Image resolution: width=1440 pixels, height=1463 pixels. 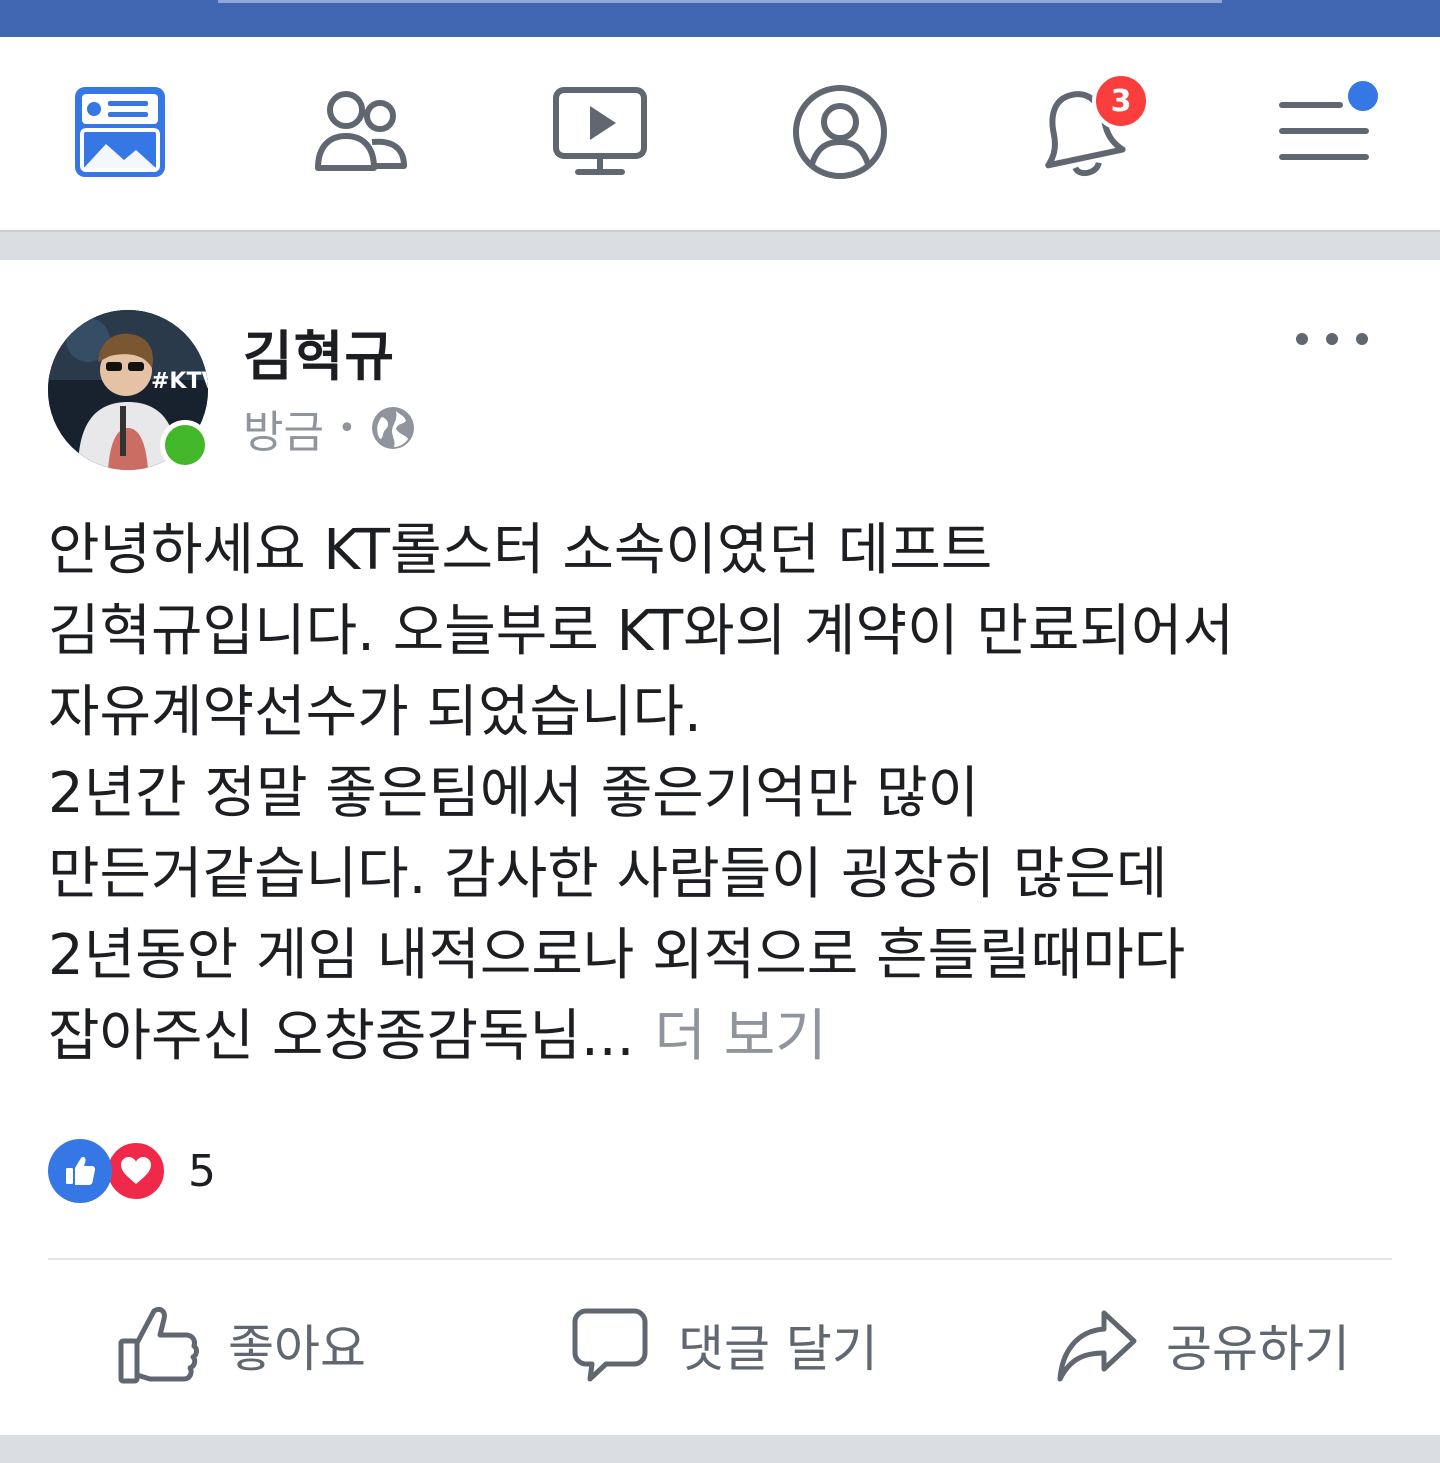 I want to click on nav-watch, so click(x=600, y=132).